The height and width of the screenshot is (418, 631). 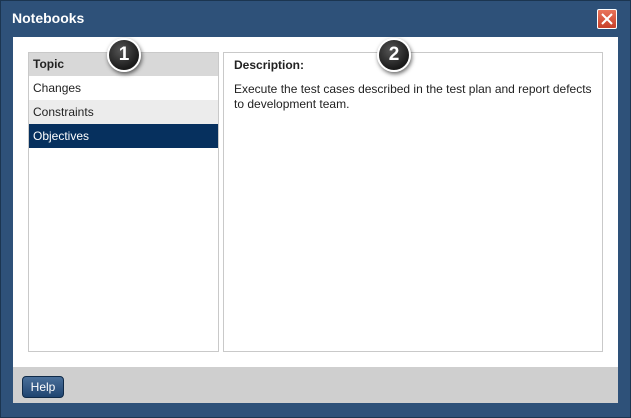 What do you see at coordinates (394, 55) in the screenshot?
I see `callout-badge-2: 2` at bounding box center [394, 55].